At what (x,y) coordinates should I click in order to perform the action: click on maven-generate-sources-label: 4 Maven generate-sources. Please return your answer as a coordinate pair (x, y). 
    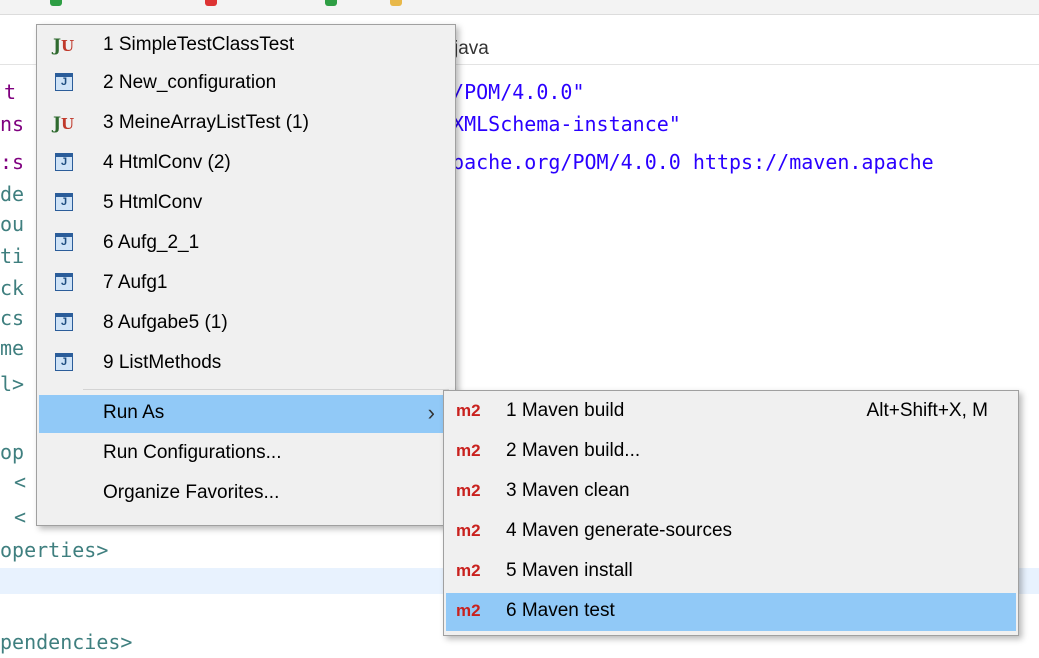
    Looking at the image, I should click on (619, 530).